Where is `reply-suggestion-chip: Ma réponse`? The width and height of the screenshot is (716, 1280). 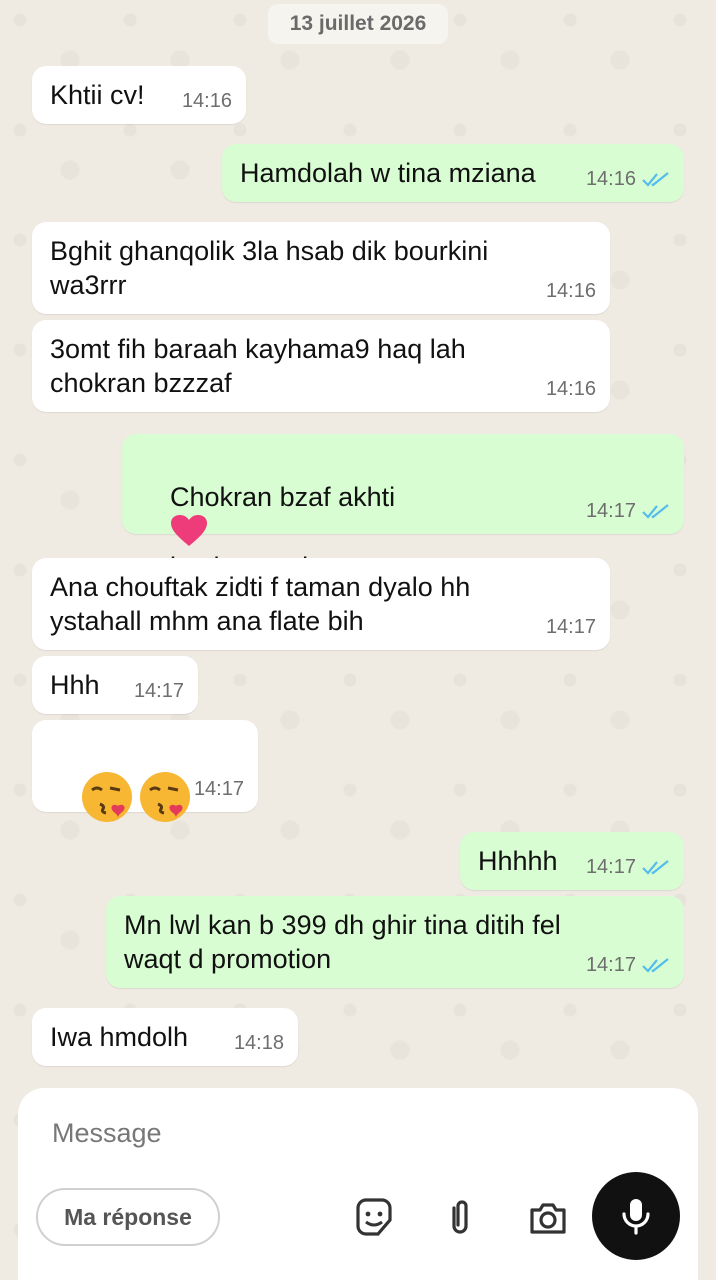
reply-suggestion-chip: Ma réponse is located at coordinates (128, 1217).